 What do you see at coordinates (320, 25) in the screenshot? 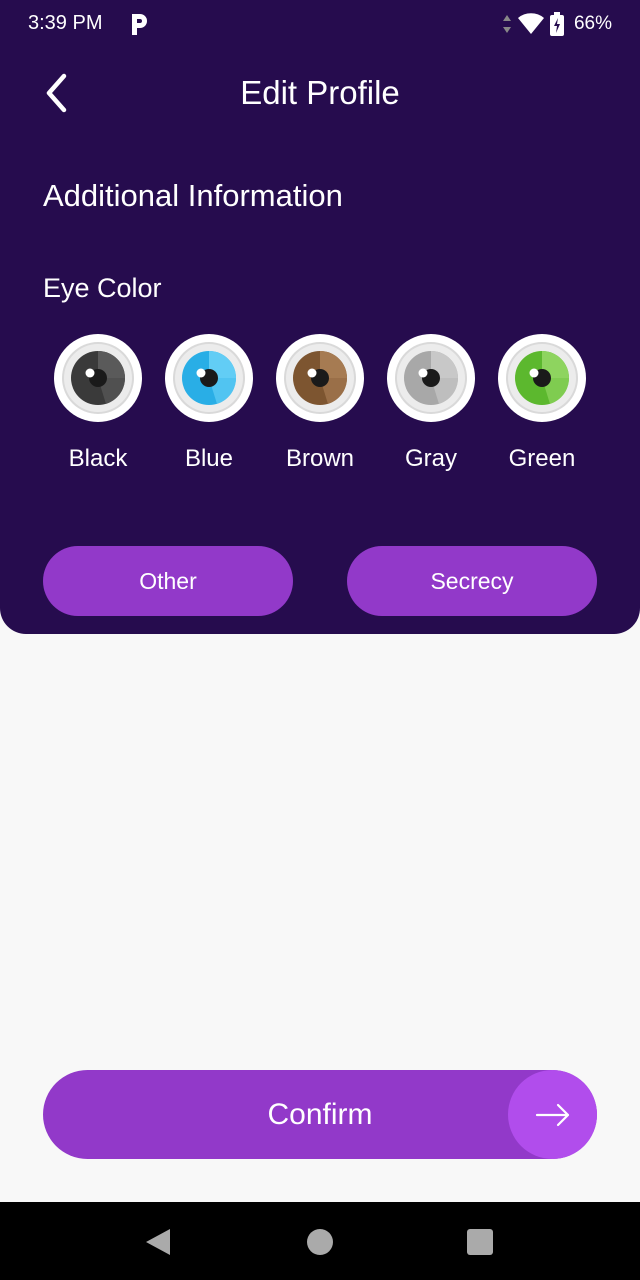
I see `status-bar: 3:39 PM 66%` at bounding box center [320, 25].